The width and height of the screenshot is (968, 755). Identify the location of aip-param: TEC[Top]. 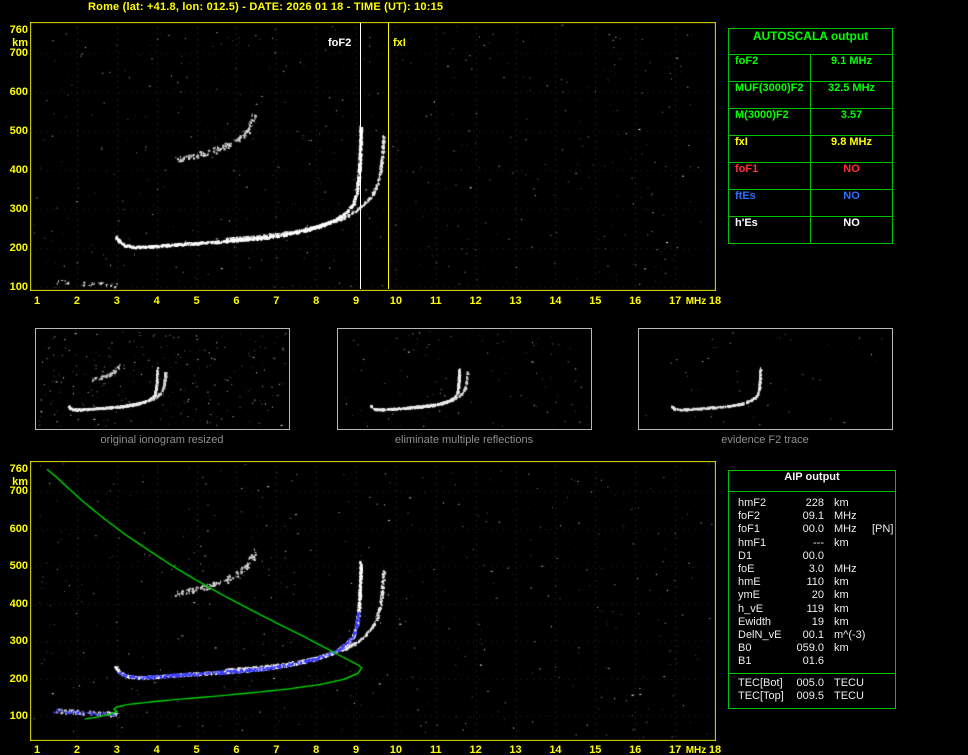
(761, 695).